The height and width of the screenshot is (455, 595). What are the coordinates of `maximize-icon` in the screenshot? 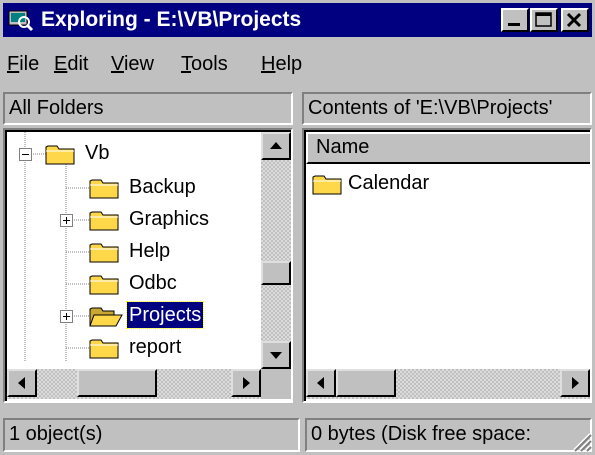 It's located at (543, 19).